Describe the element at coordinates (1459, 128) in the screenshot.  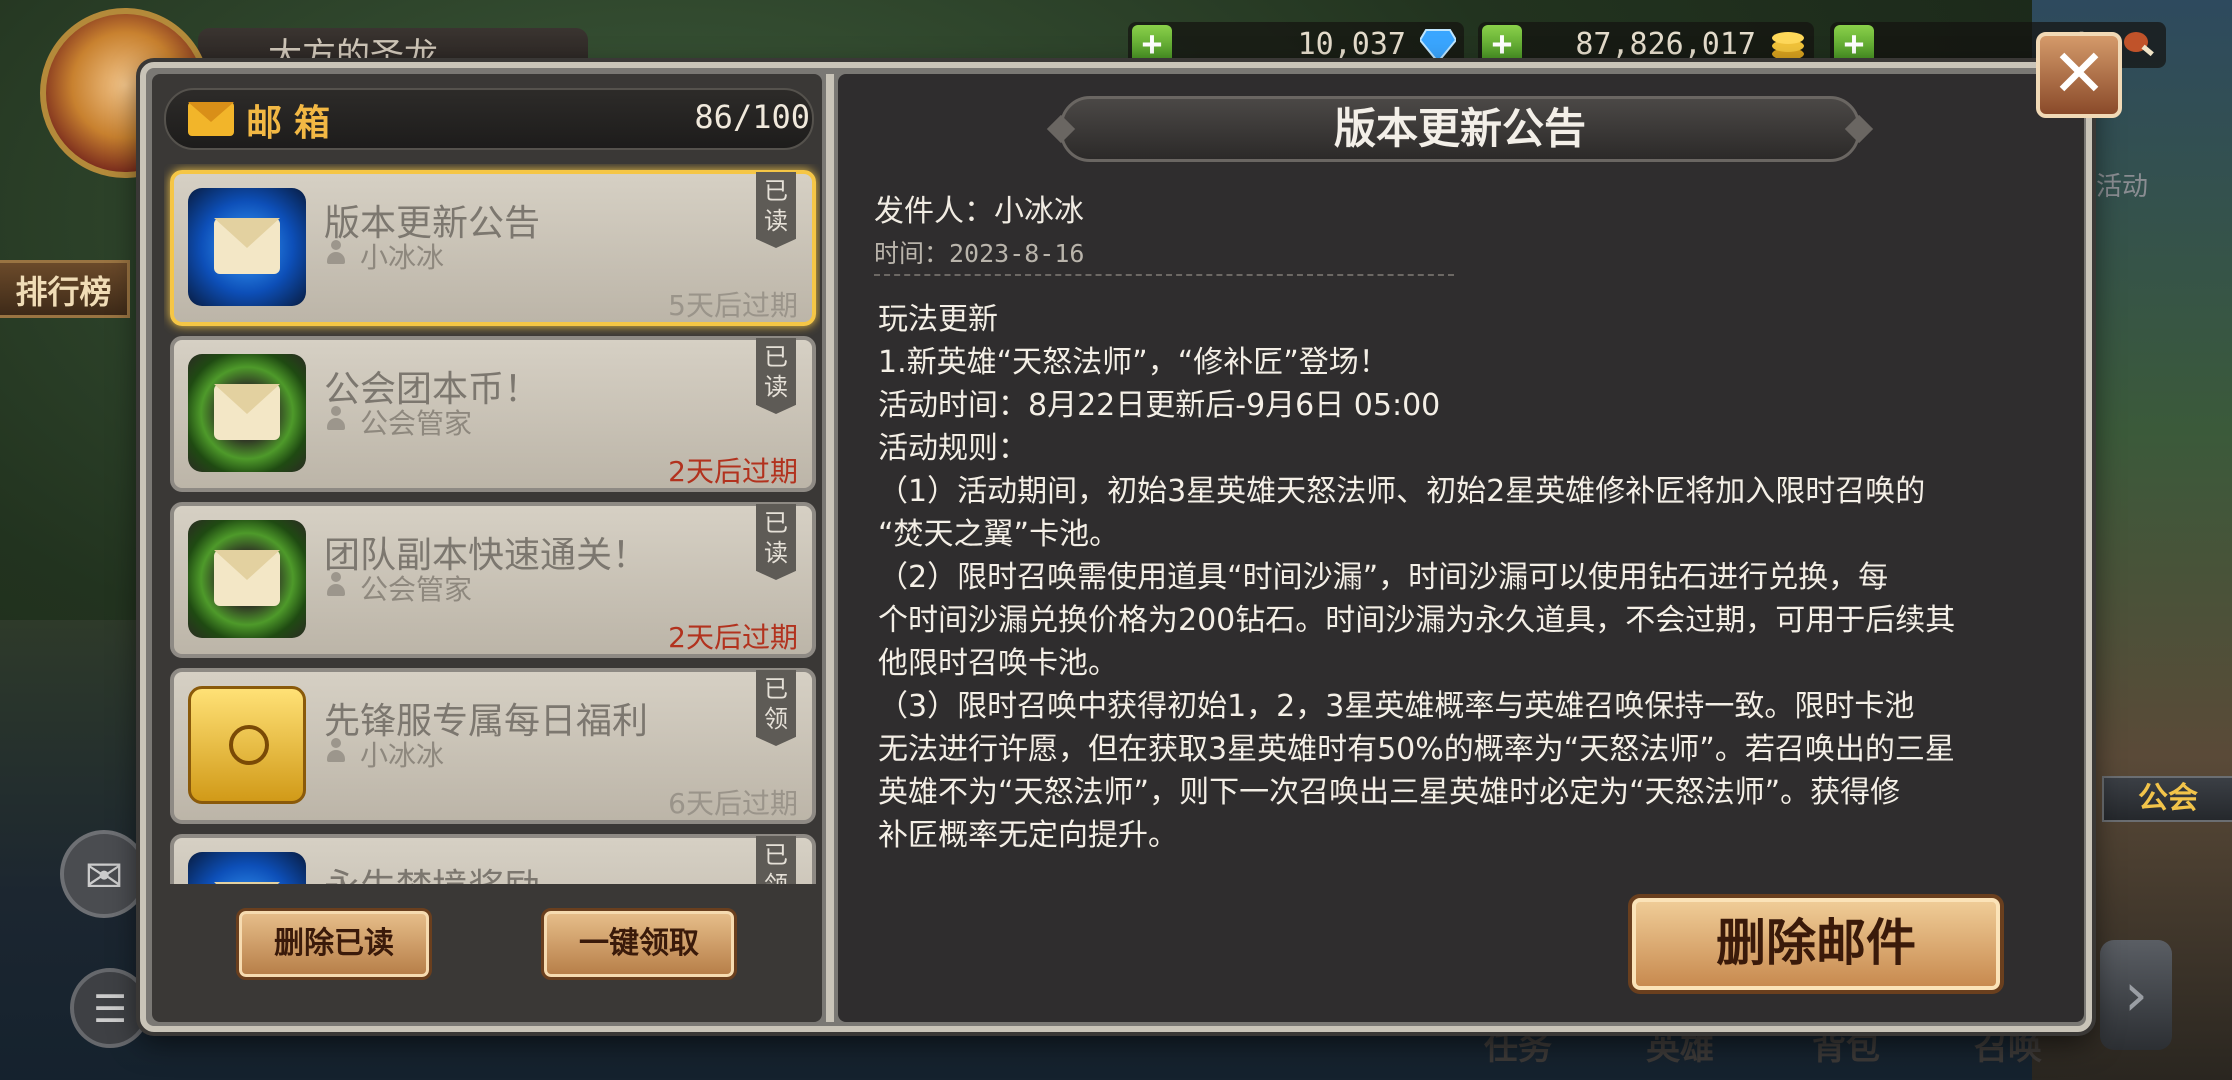
I see `detail-title: 版本更新公告` at that location.